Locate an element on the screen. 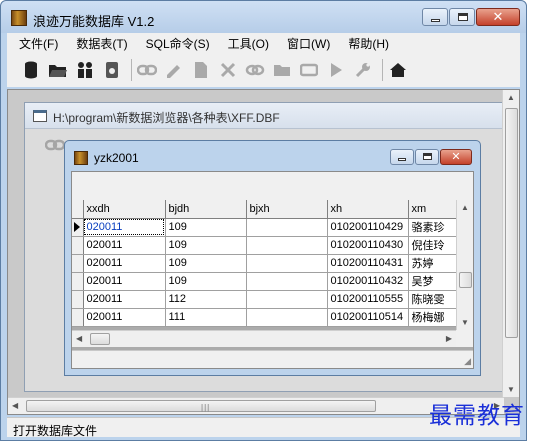  grid-cell: 010200110429 is located at coordinates (368, 227).